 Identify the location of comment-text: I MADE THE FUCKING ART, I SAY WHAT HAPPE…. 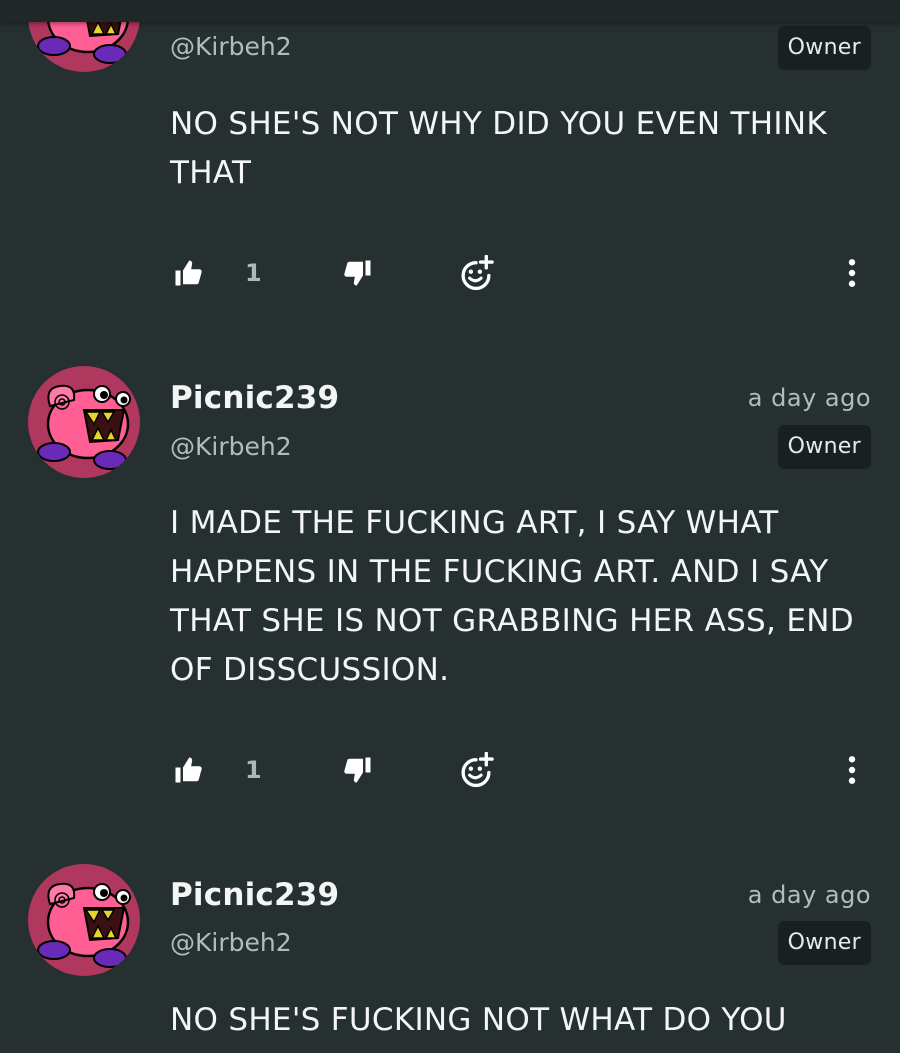
(512, 596).